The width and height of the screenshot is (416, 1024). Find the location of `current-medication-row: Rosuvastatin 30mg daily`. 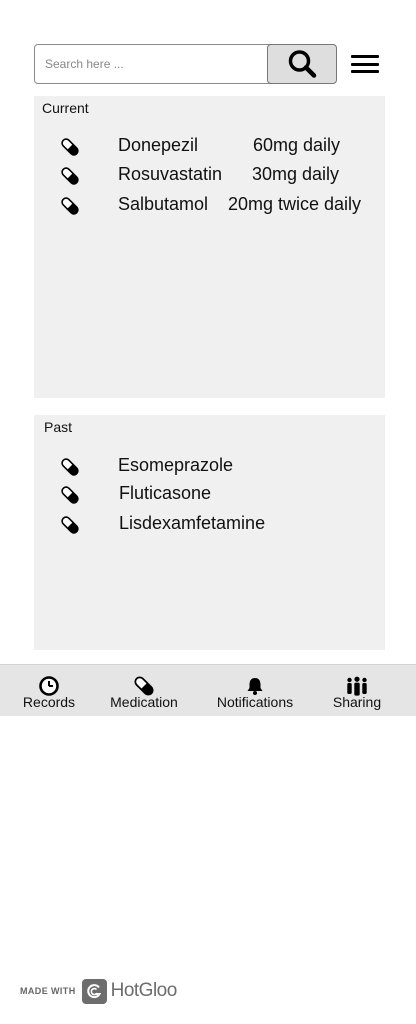

current-medication-row: Rosuvastatin 30mg daily is located at coordinates (209, 176).